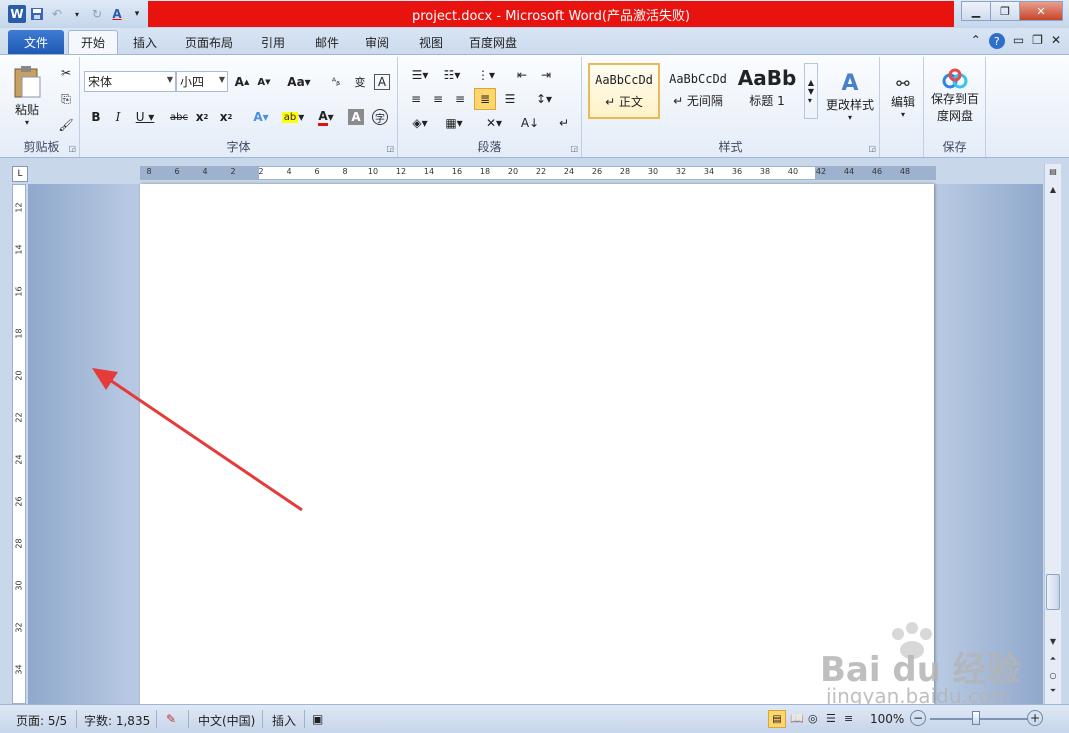 The image size is (1069, 733). Describe the element at coordinates (831, 718) in the screenshot. I see `outline-view-icon: ☰` at that location.